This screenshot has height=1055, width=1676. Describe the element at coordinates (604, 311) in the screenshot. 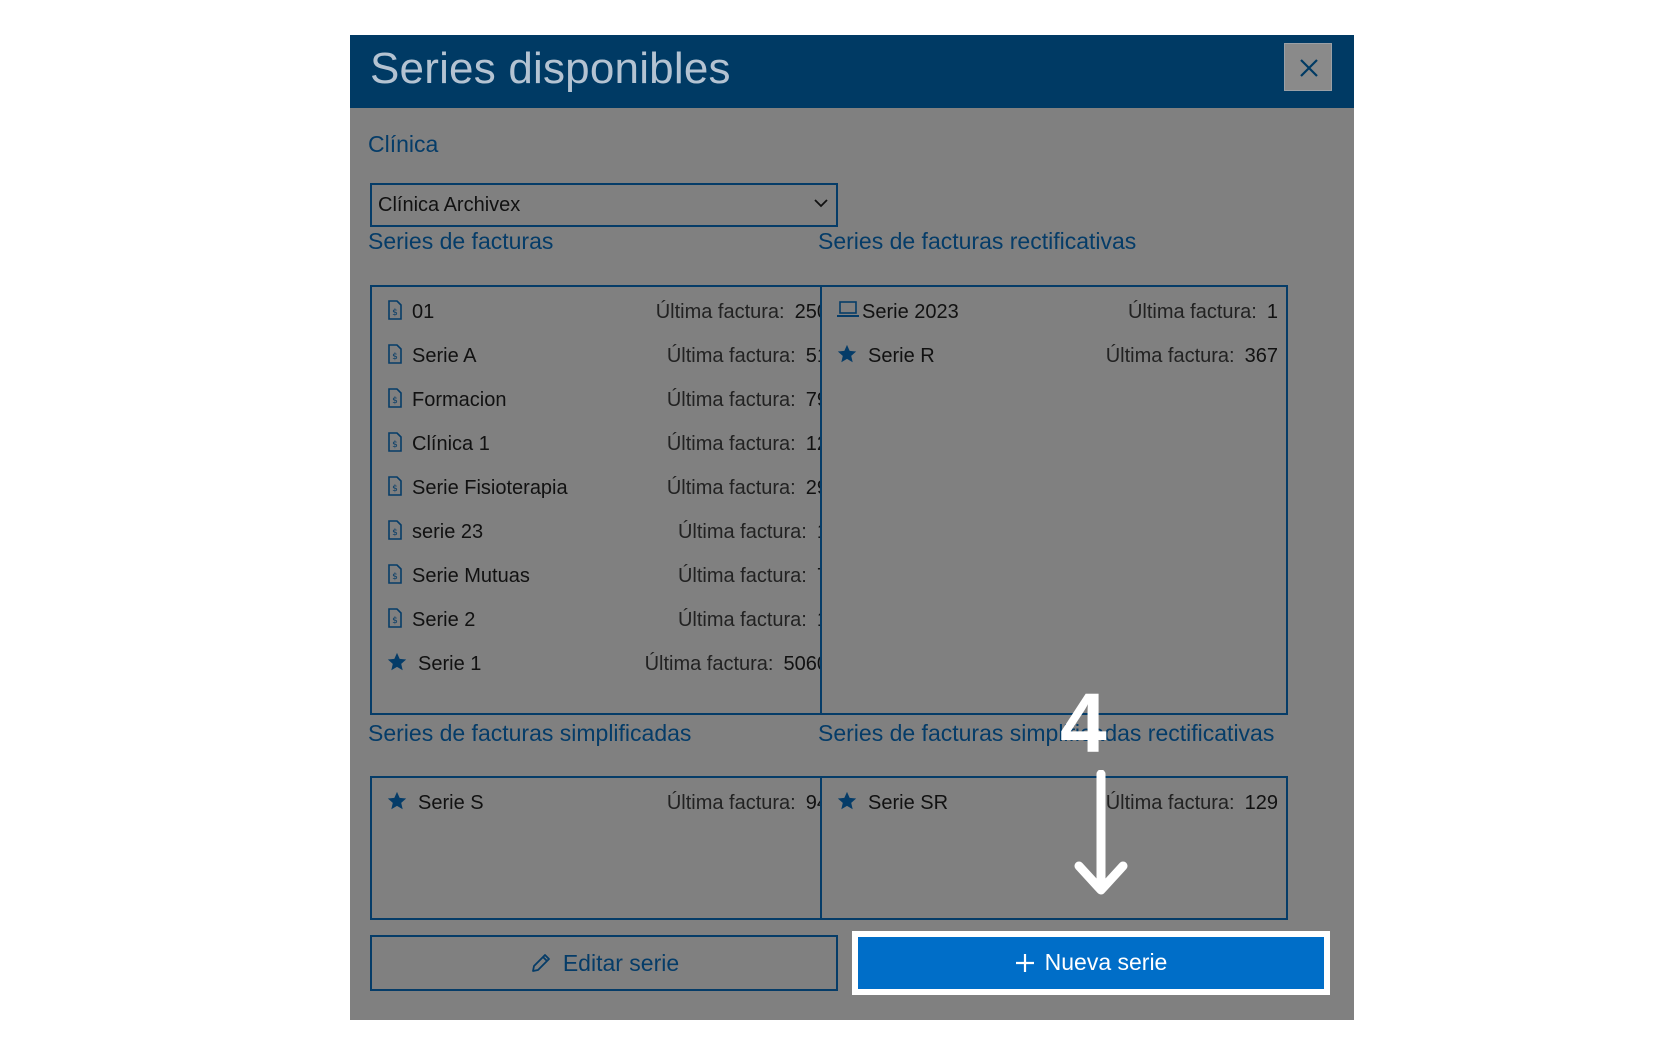

I see `invoice-series-row: $01 Última factura: 250` at that location.